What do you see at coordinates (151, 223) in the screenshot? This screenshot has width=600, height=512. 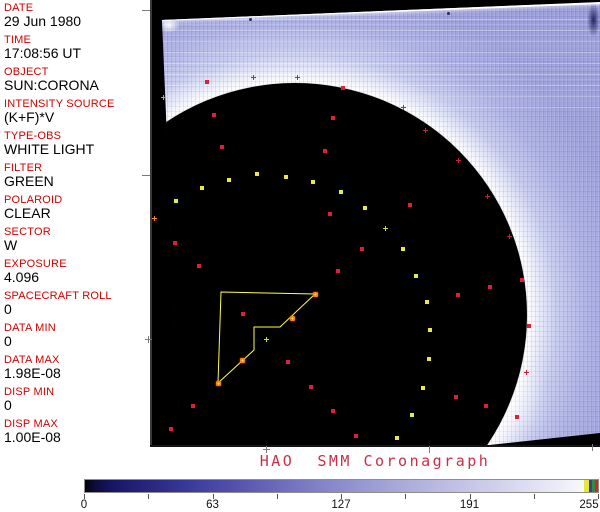 I see `image-frame-left` at bounding box center [151, 223].